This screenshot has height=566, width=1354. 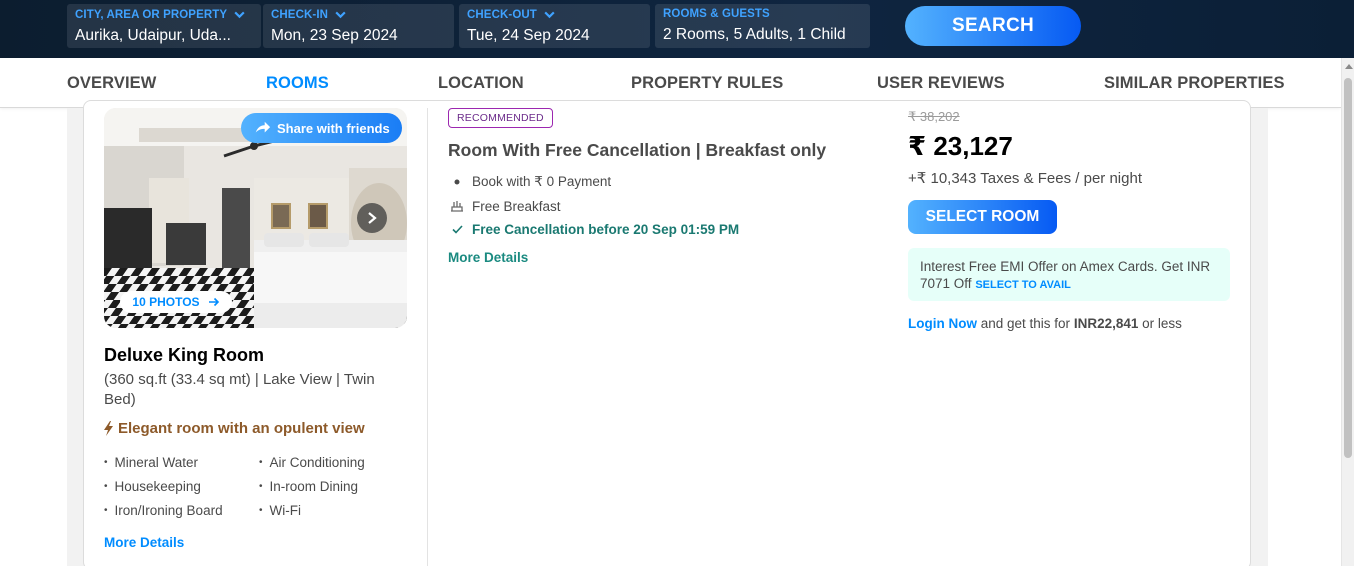 I want to click on vertical-scrollbar, so click(x=1347, y=312).